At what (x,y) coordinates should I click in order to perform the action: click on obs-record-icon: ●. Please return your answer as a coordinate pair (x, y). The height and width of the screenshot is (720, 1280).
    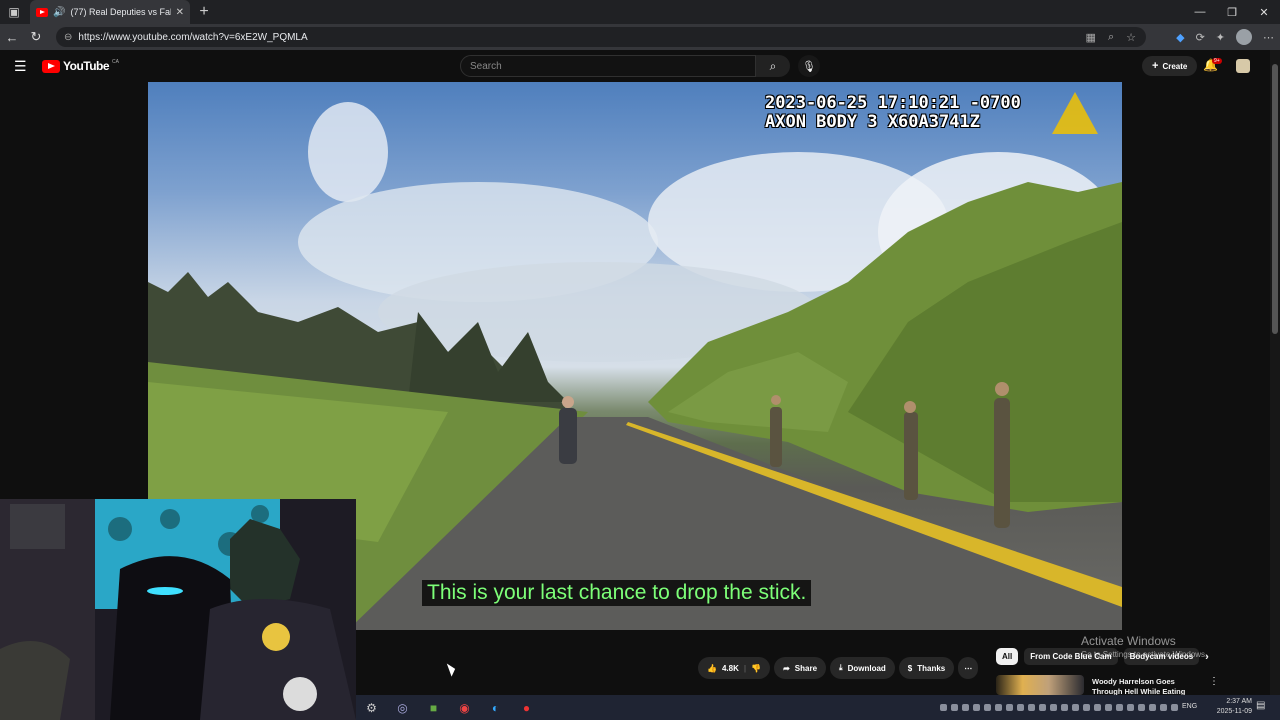
    Looking at the image, I should click on (526, 707).